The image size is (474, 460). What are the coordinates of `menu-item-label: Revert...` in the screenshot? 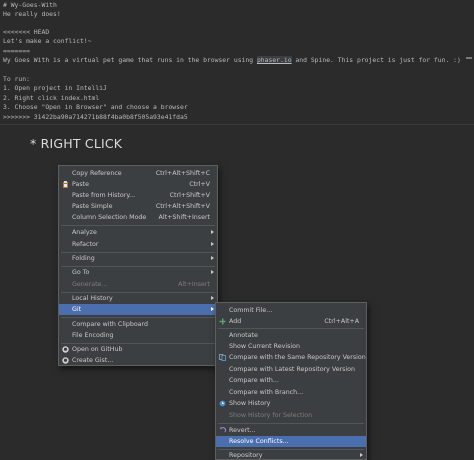 It's located at (242, 430).